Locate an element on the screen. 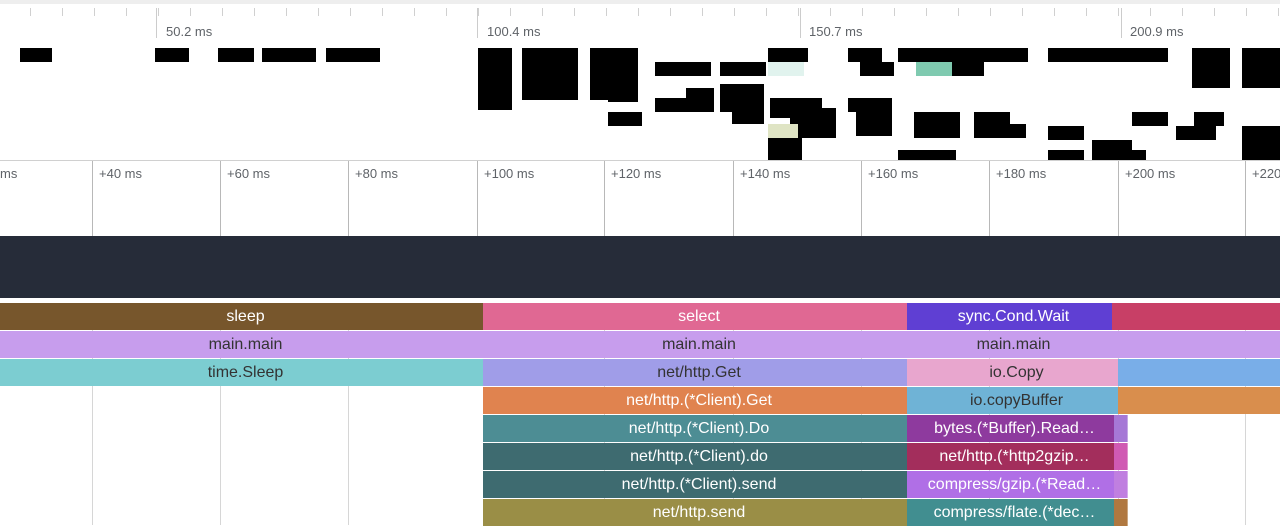  flame-frame-select: select is located at coordinates (699, 316).